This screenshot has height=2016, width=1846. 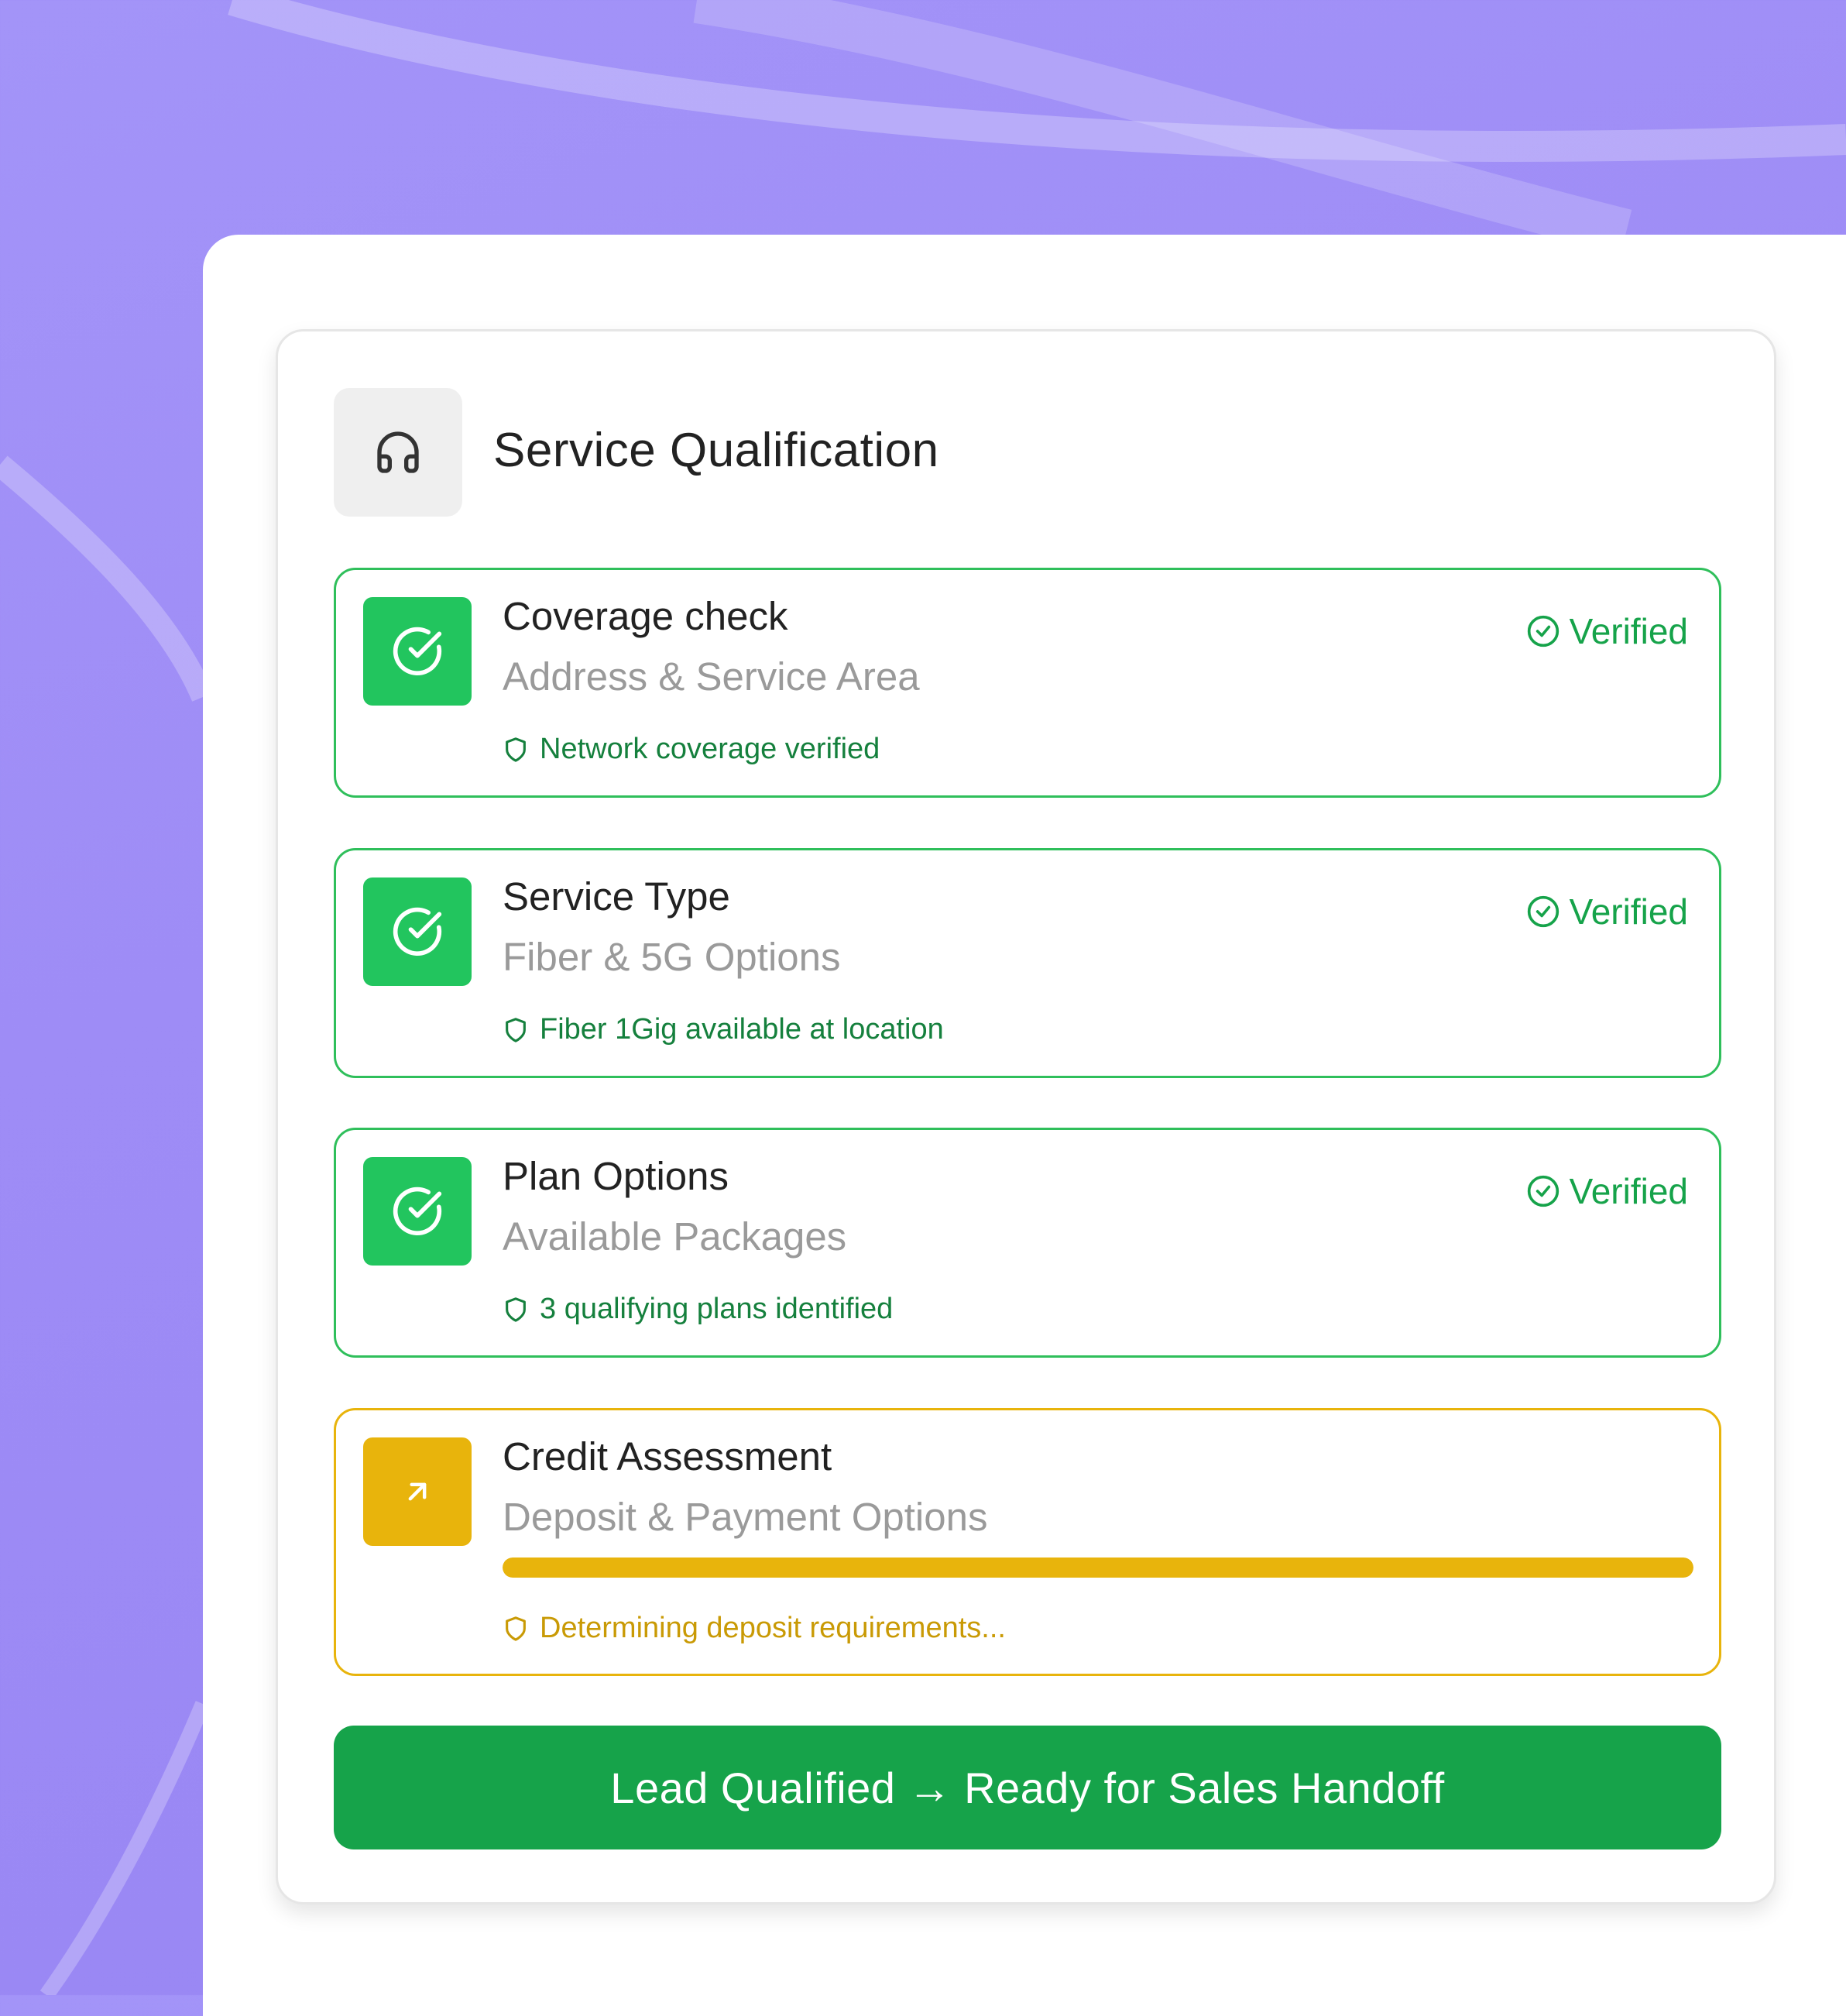 What do you see at coordinates (1027, 1787) in the screenshot?
I see `lead-qualified-button: Lead Qualified → Ready for Sales Handoff` at bounding box center [1027, 1787].